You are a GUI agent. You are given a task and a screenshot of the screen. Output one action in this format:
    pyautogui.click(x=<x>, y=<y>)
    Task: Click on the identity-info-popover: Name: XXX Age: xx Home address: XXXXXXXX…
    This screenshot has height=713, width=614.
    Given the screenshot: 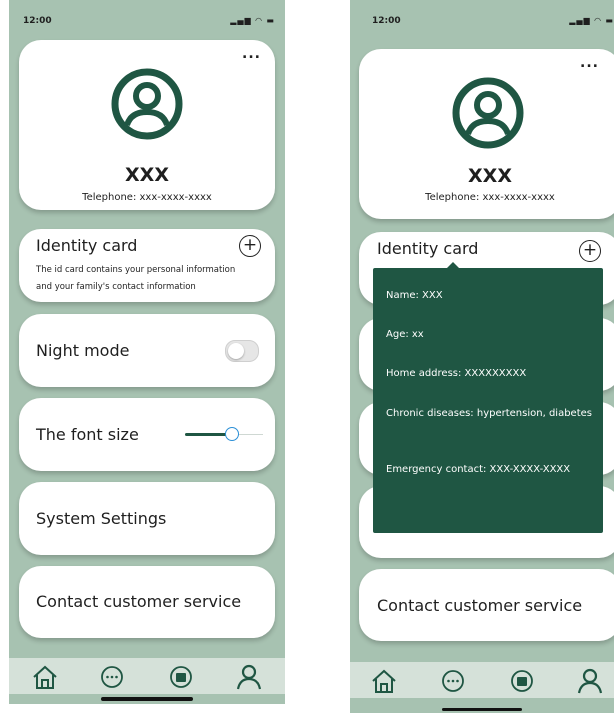 What is the action you would take?
    pyautogui.click(x=488, y=397)
    